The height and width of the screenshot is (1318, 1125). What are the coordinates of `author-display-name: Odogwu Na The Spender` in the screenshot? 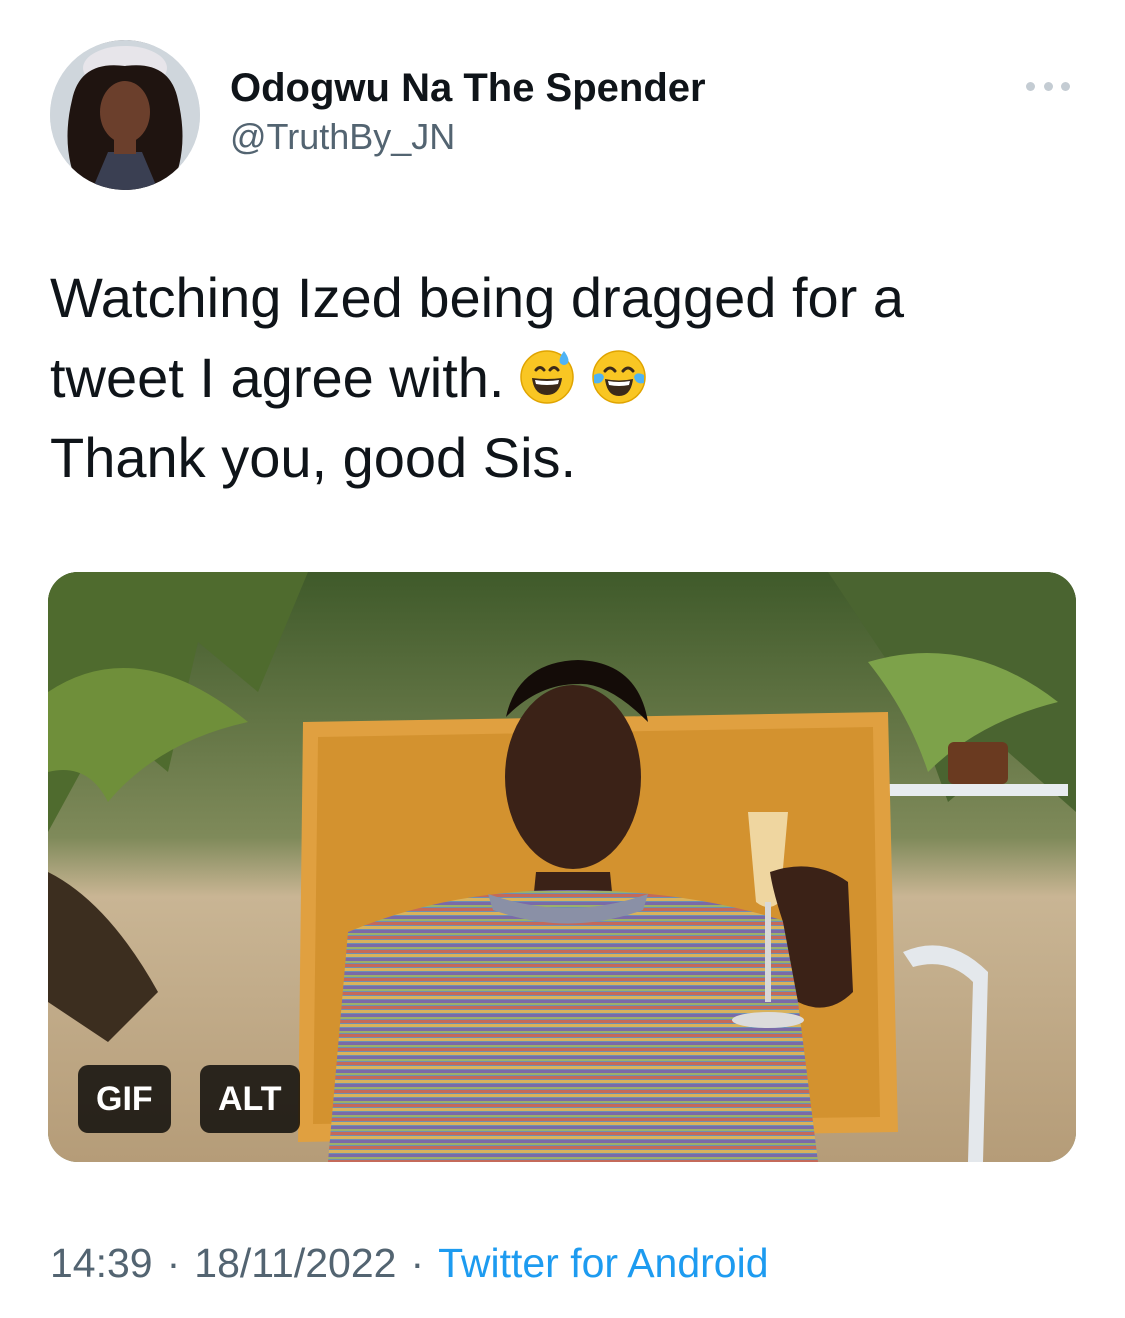 It's located at (468, 88).